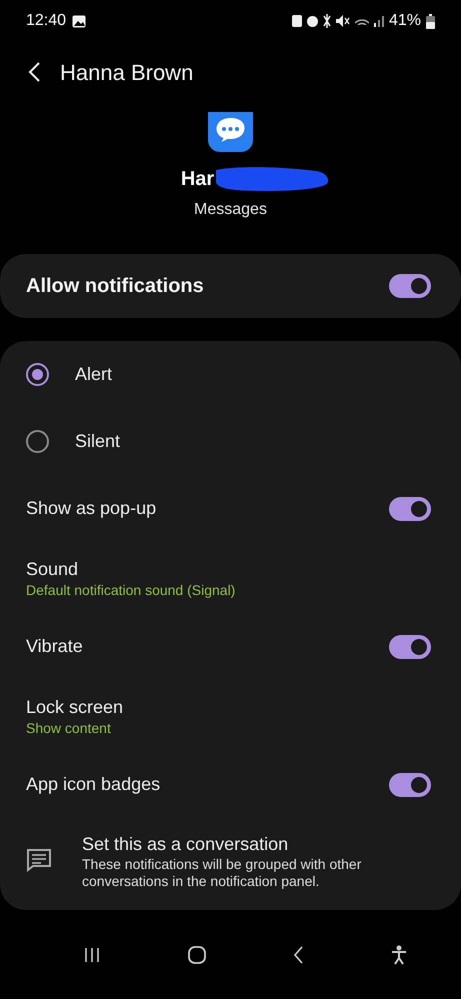  What do you see at coordinates (97, 441) in the screenshot?
I see `radio-label: Silent` at bounding box center [97, 441].